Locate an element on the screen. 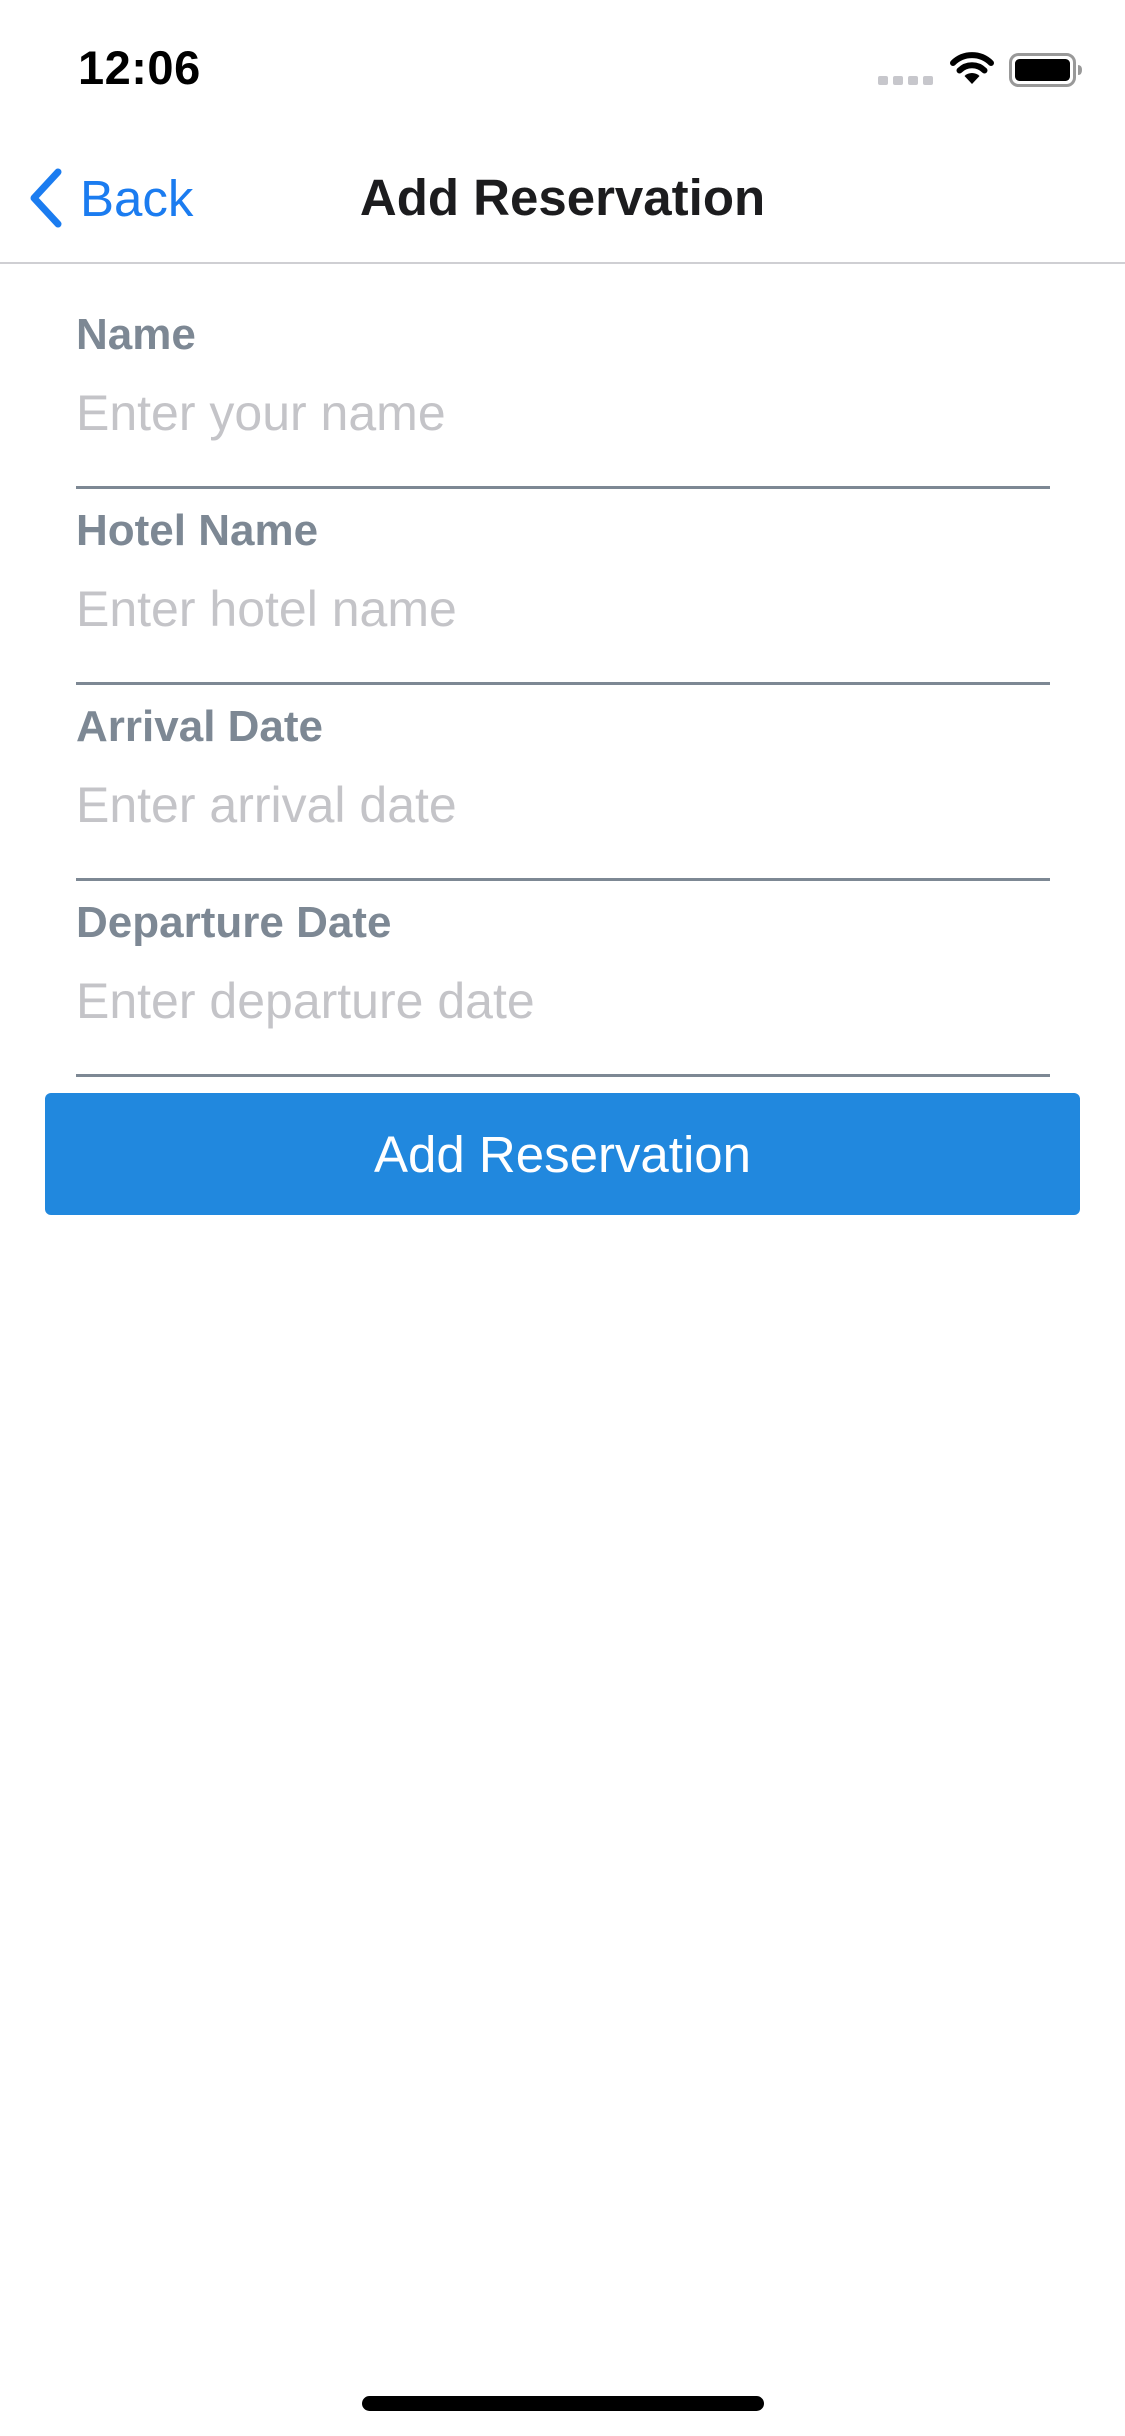  status-time: 12:06 is located at coordinates (139, 67).